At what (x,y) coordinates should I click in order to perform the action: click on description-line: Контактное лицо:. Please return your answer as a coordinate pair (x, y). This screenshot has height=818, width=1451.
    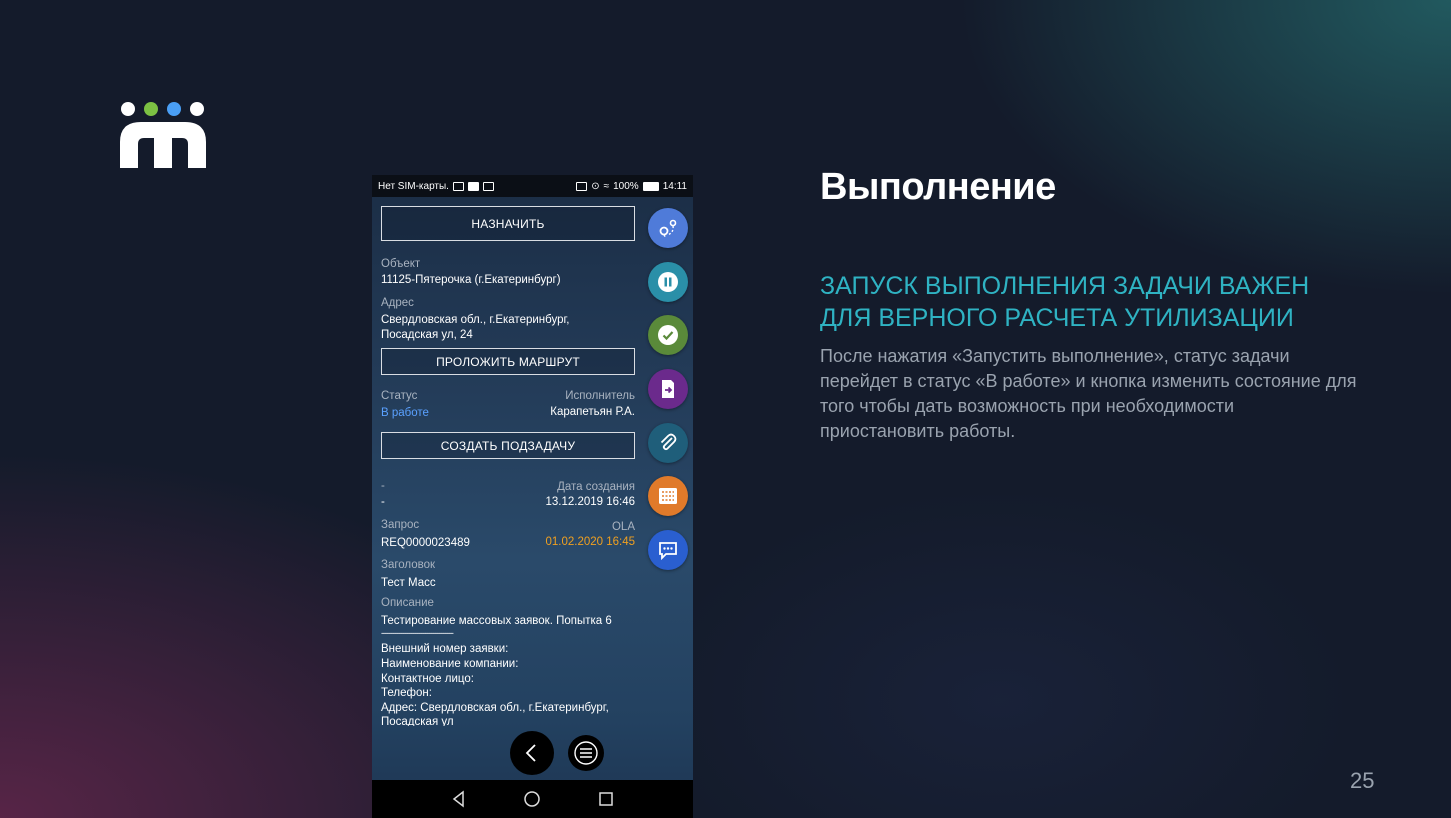
    Looking at the image, I should click on (427, 679).